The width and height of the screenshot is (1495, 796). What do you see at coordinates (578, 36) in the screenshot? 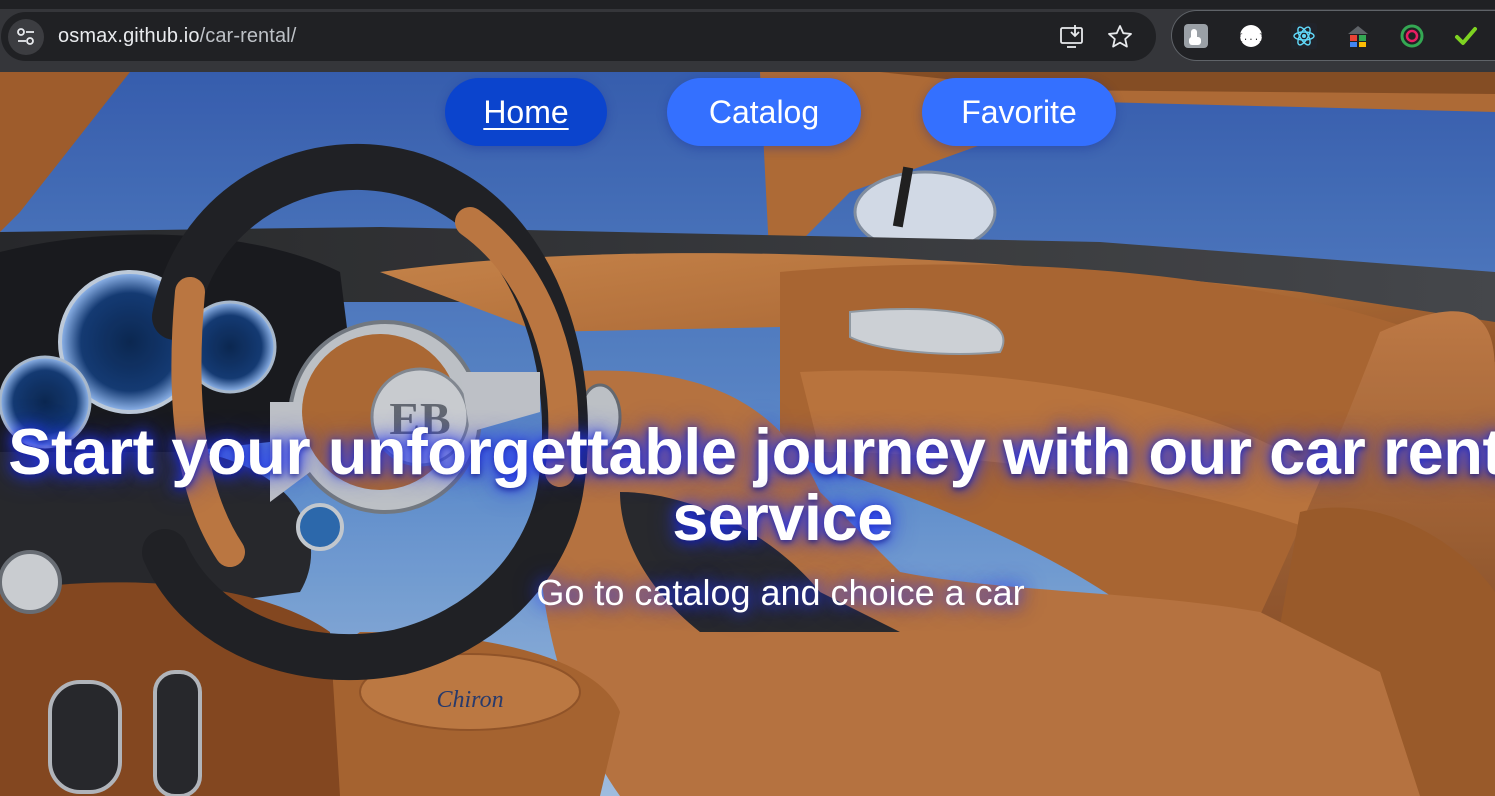
I see `address-bar: osmax.github.io/car-rental/` at bounding box center [578, 36].